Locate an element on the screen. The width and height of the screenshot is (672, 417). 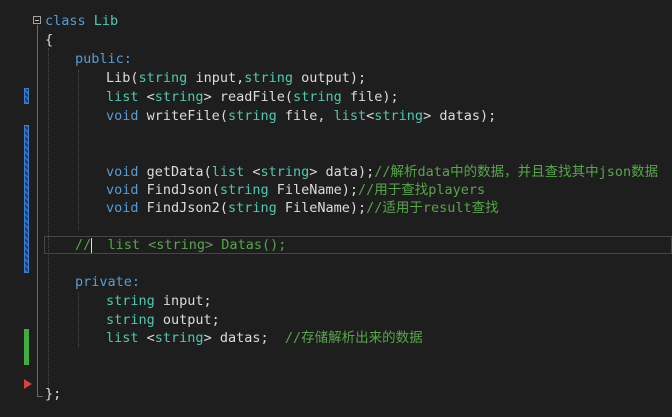
token: > is located at coordinates (211, 97).